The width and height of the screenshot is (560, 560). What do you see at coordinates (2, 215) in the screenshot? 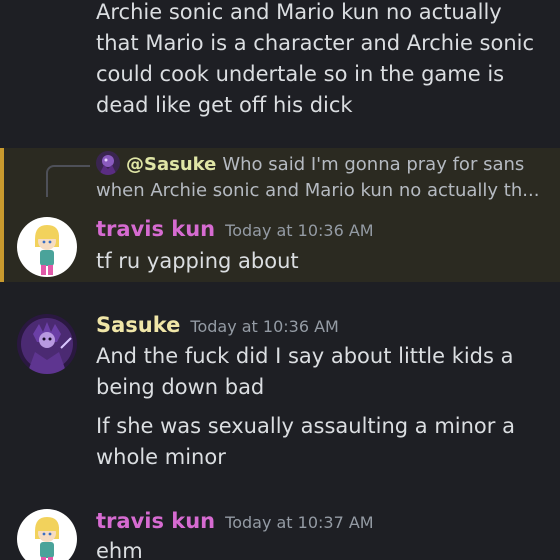
I see `mention-bar` at bounding box center [2, 215].